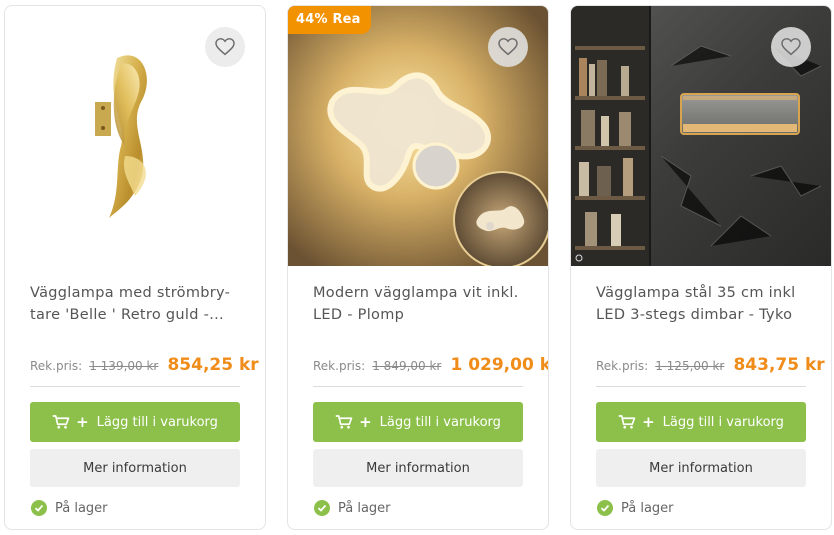 This screenshot has width=834, height=535. I want to click on old-price: 1 139,00 kr, so click(124, 366).